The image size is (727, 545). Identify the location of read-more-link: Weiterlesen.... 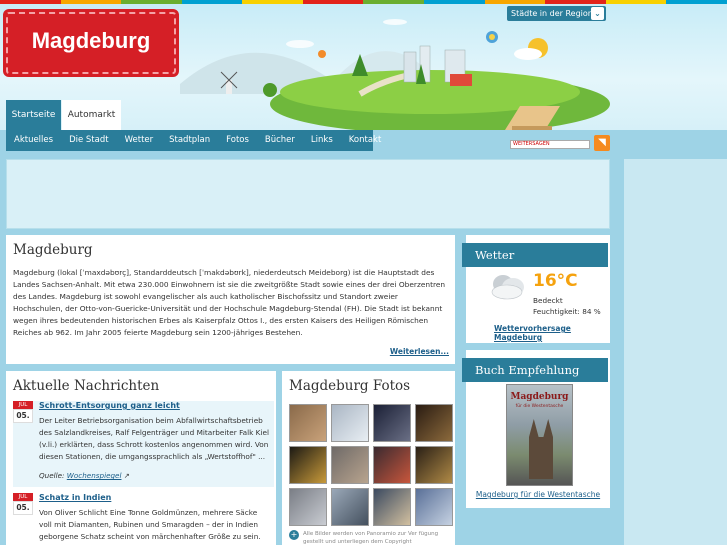
(419, 351).